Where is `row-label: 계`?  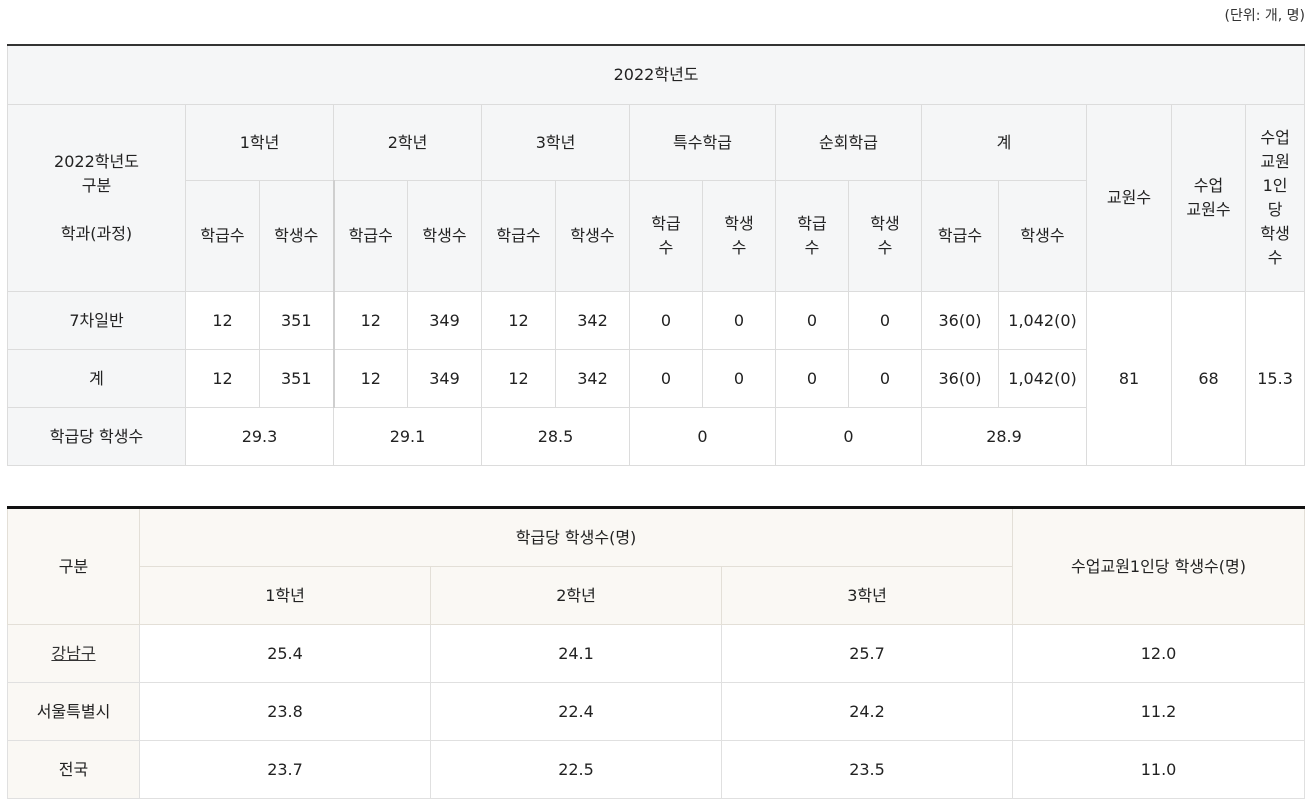 row-label: 계 is located at coordinates (96, 378).